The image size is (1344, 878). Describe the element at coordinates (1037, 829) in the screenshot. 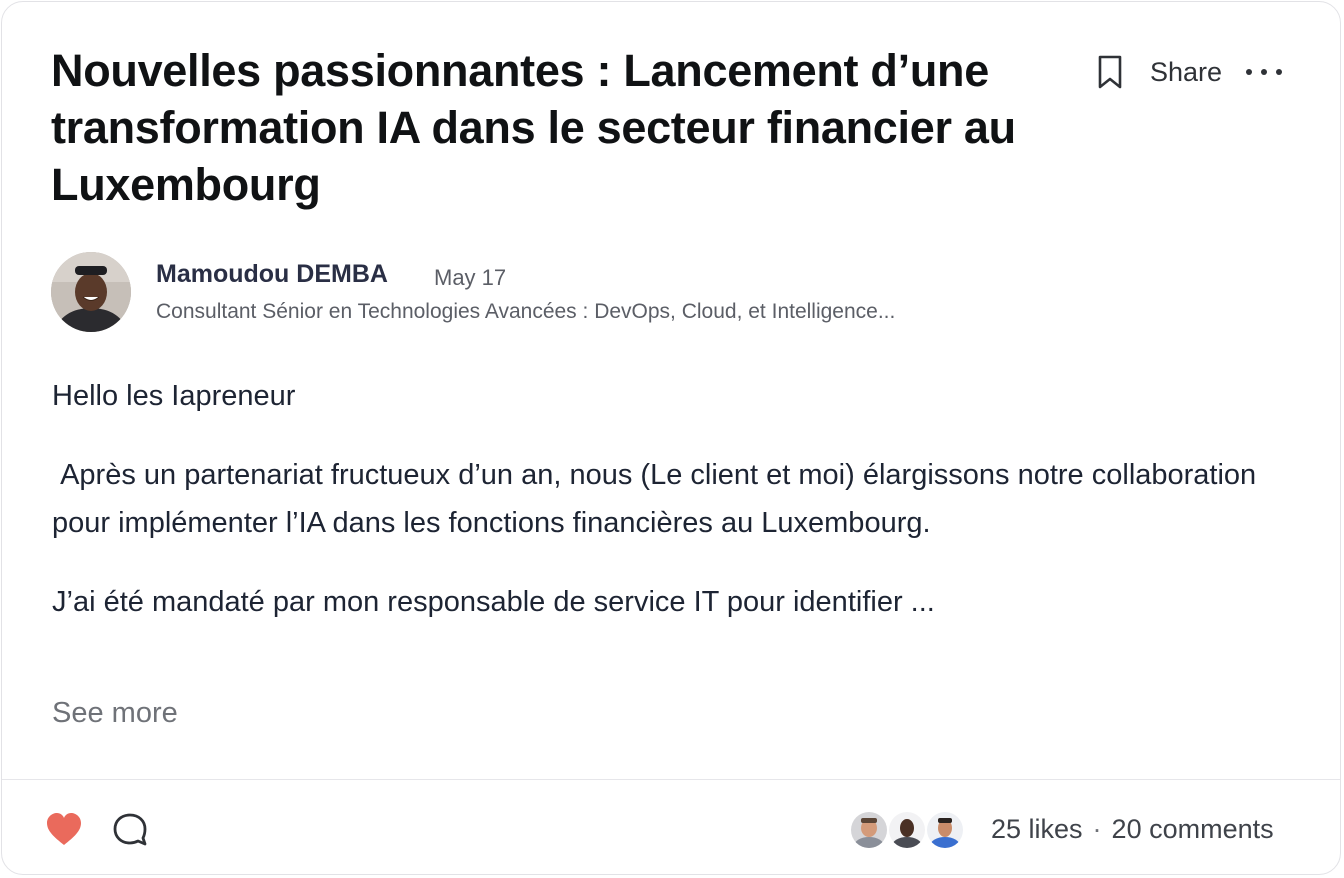

I see `likes-count: 25 likes` at that location.